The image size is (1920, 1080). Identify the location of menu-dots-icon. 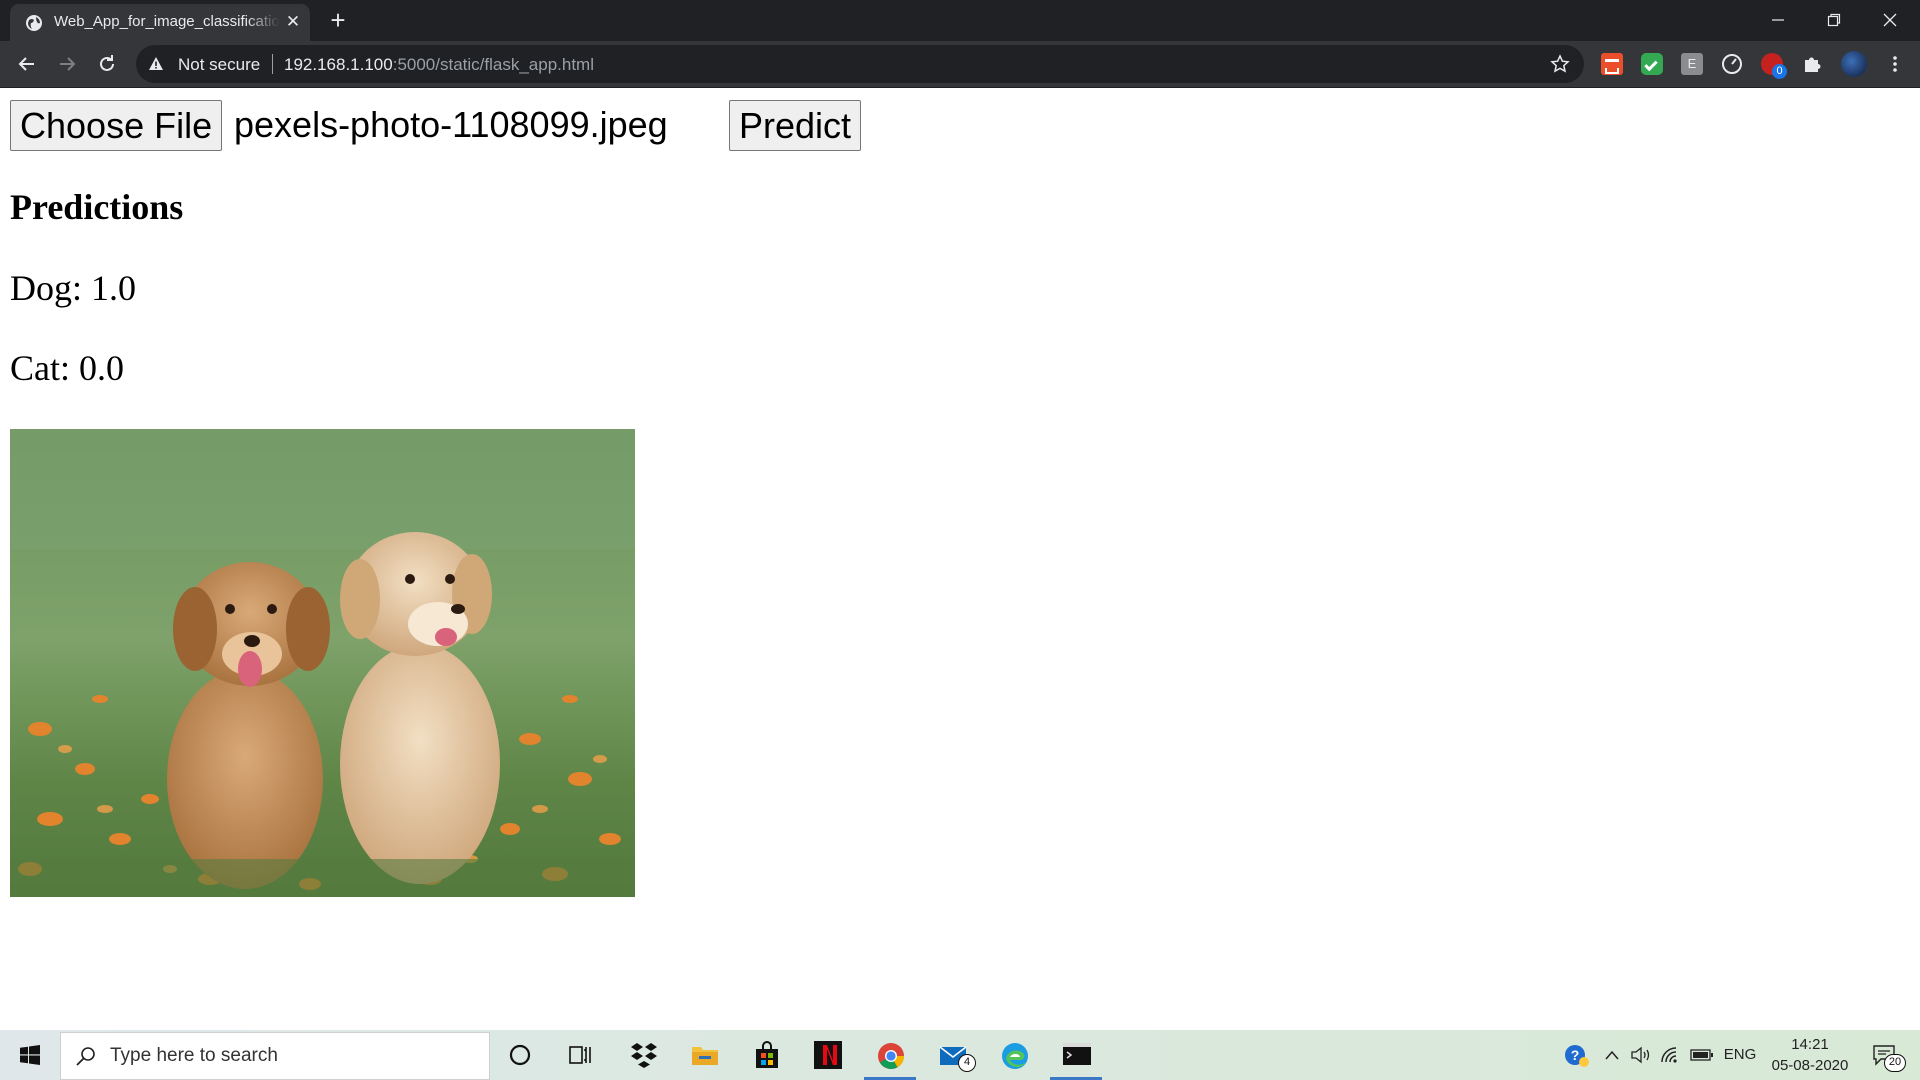
(1895, 64).